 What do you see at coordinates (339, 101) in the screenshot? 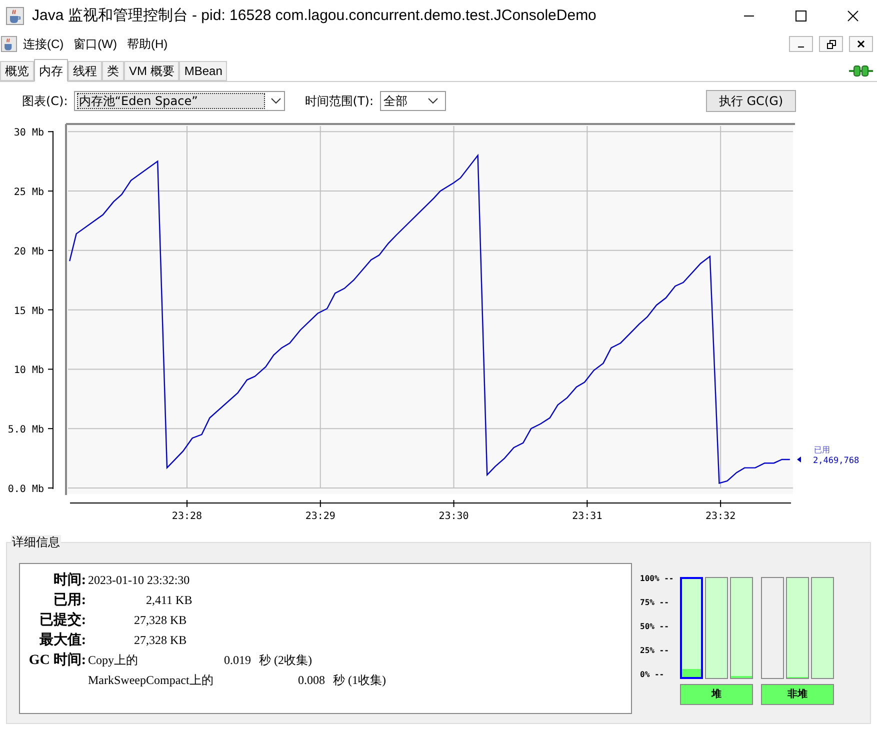
I see `time-range-label: 时间范围(T):` at bounding box center [339, 101].